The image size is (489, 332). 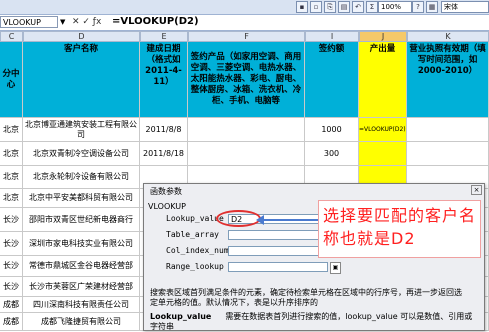 What do you see at coordinates (86, 22) in the screenshot?
I see `formula-buttons: ✕ ✓ ƒx` at bounding box center [86, 22].